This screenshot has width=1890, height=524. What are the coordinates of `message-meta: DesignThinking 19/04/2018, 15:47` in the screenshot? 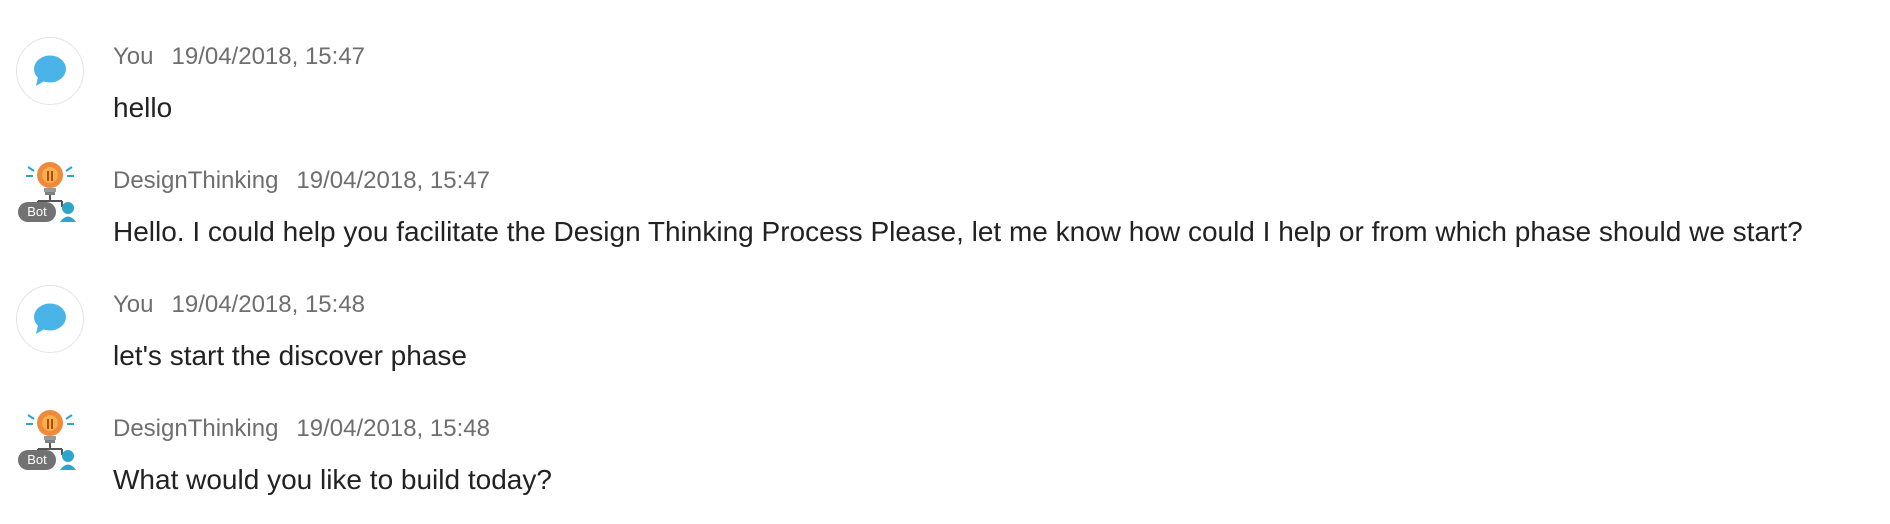 It's located at (301, 181).